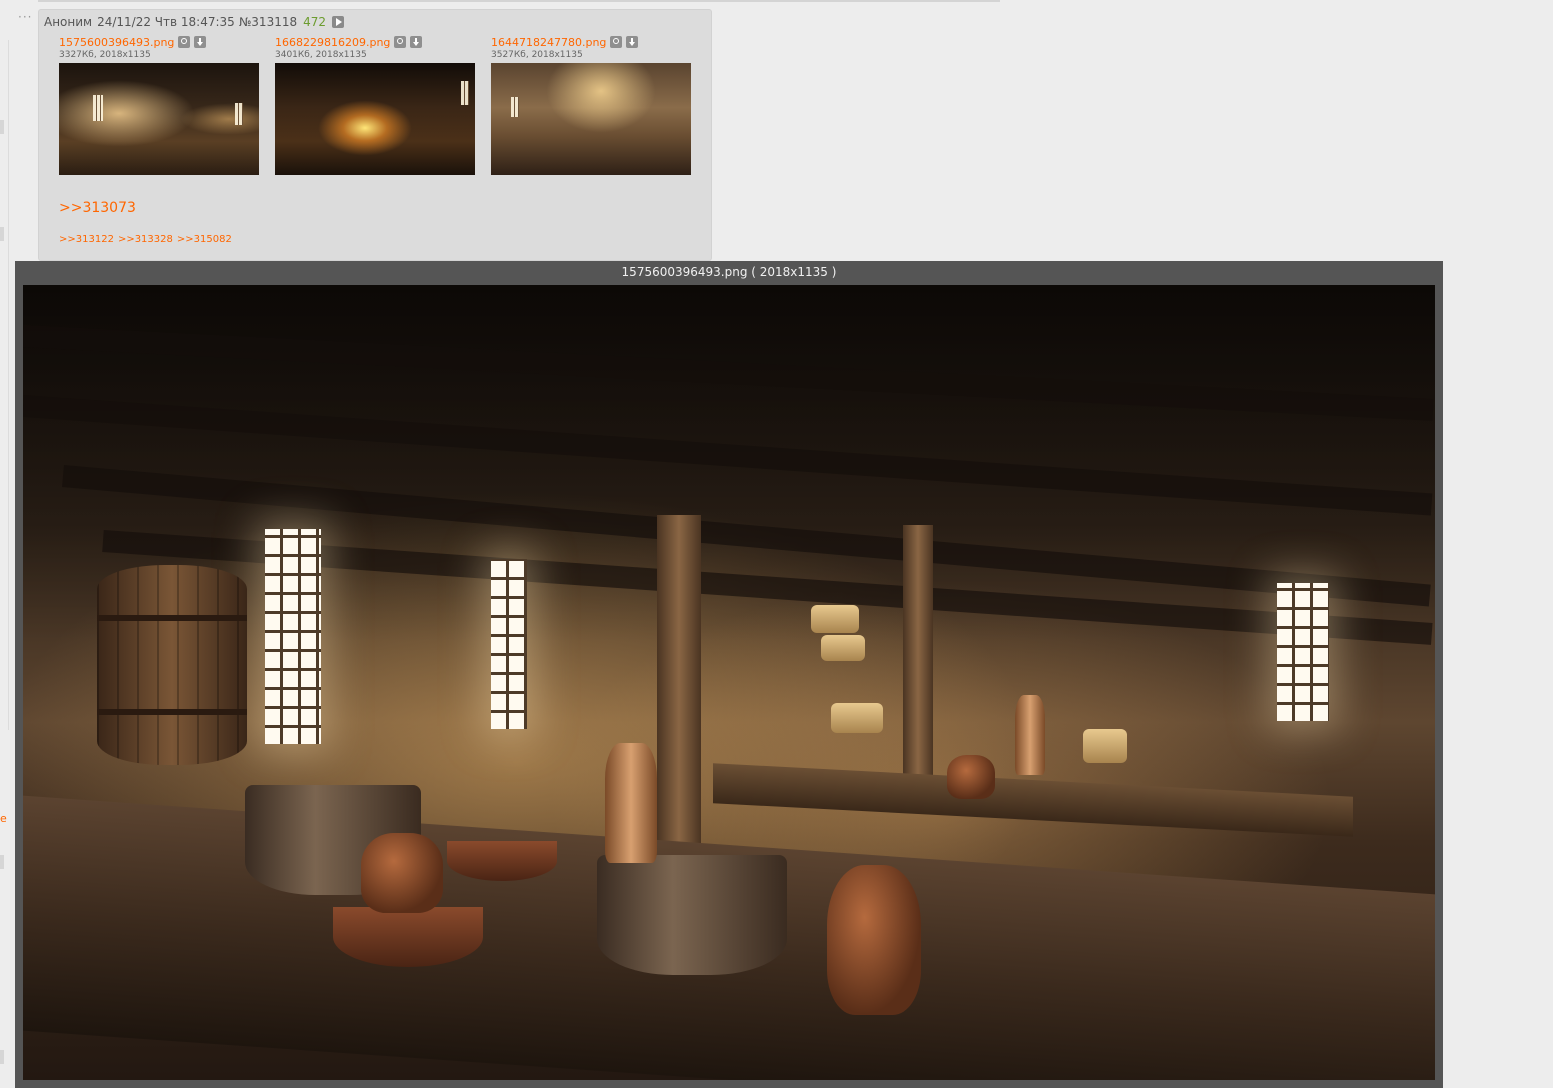  I want to click on play-icon, so click(338, 22).